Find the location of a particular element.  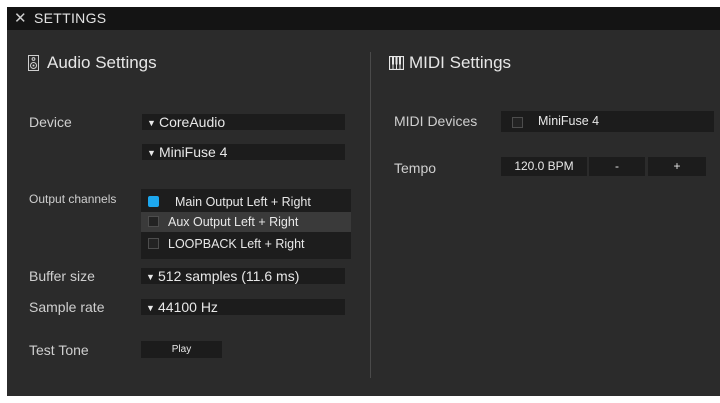

close-icon: ✕ is located at coordinates (20, 18).